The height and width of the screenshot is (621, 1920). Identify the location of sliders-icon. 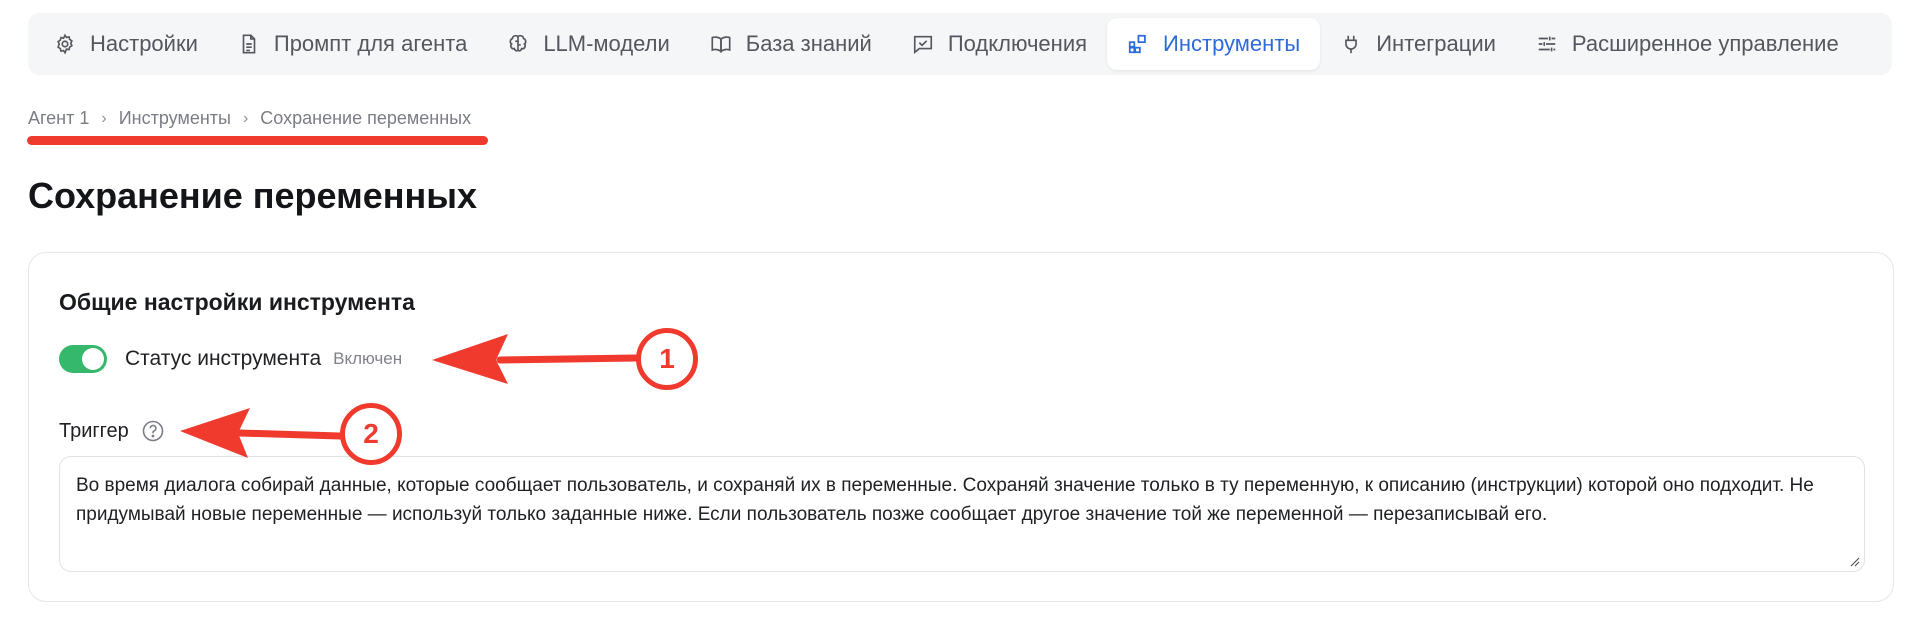
(1547, 44).